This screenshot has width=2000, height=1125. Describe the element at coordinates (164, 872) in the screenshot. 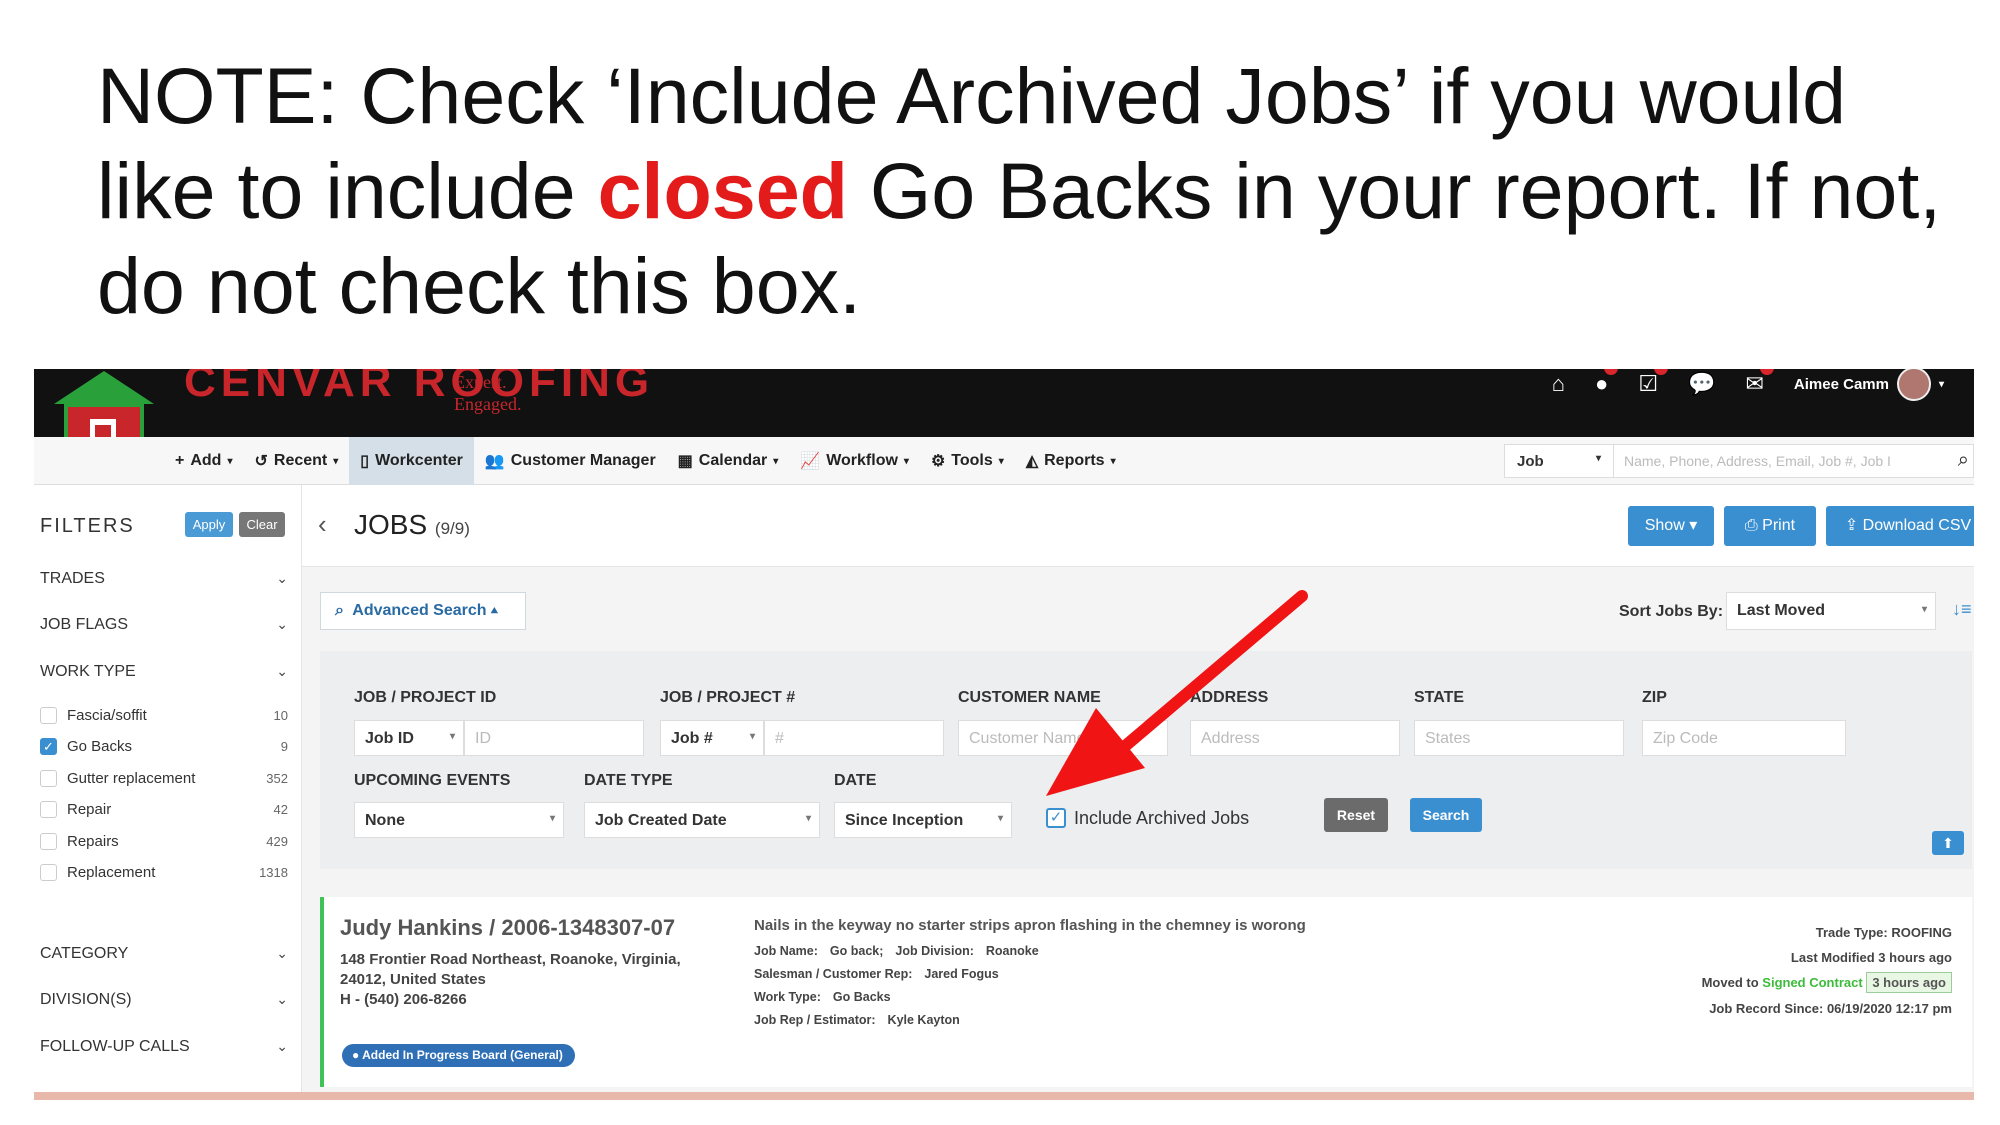

I see `work-type-item: Replacement 1318` at that location.